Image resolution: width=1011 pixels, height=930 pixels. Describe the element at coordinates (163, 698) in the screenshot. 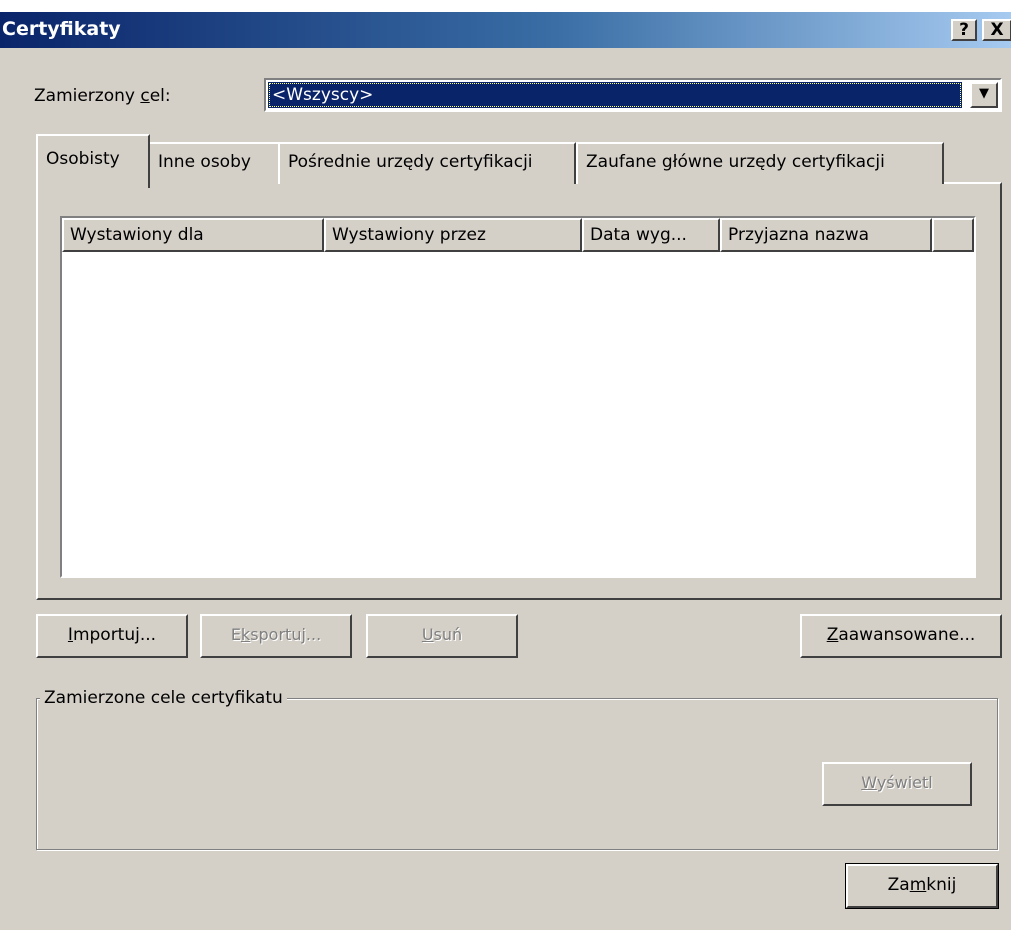

I see `certificate-purposes-title: Zamierzone cele certyfikatu` at that location.